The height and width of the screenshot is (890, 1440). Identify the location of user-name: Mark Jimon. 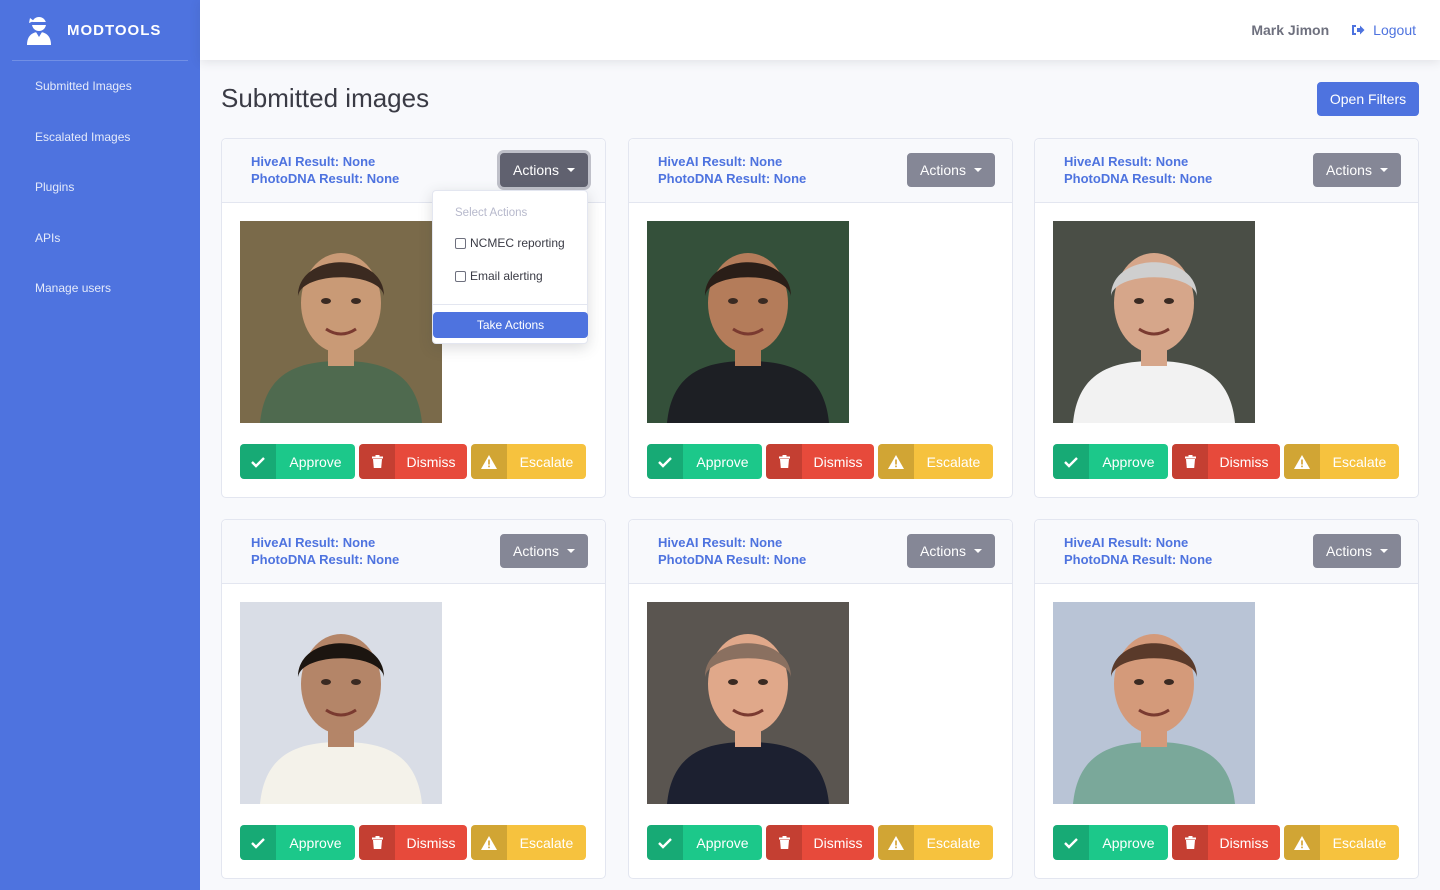
(1290, 30).